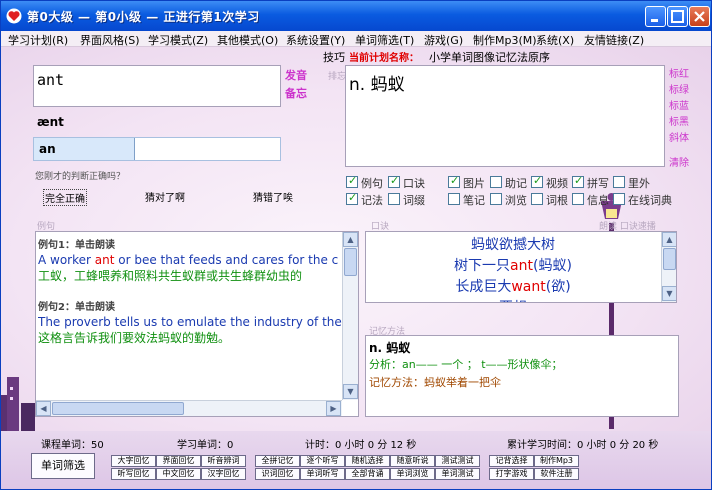 Image resolution: width=712 pixels, height=490 pixels. Describe the element at coordinates (655, 16) in the screenshot. I see `minimize-button` at that location.